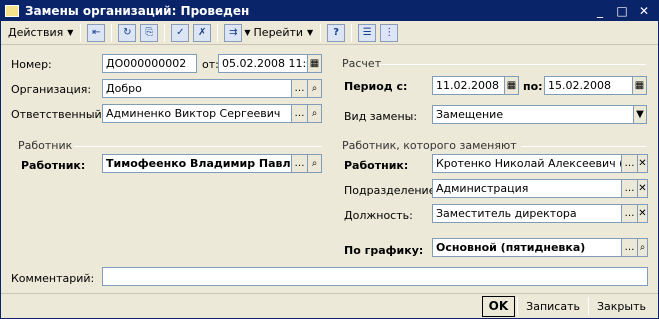 This screenshot has width=659, height=319. What do you see at coordinates (588, 85) in the screenshot?
I see `period-to-field: 15.02.2008` at bounding box center [588, 85].